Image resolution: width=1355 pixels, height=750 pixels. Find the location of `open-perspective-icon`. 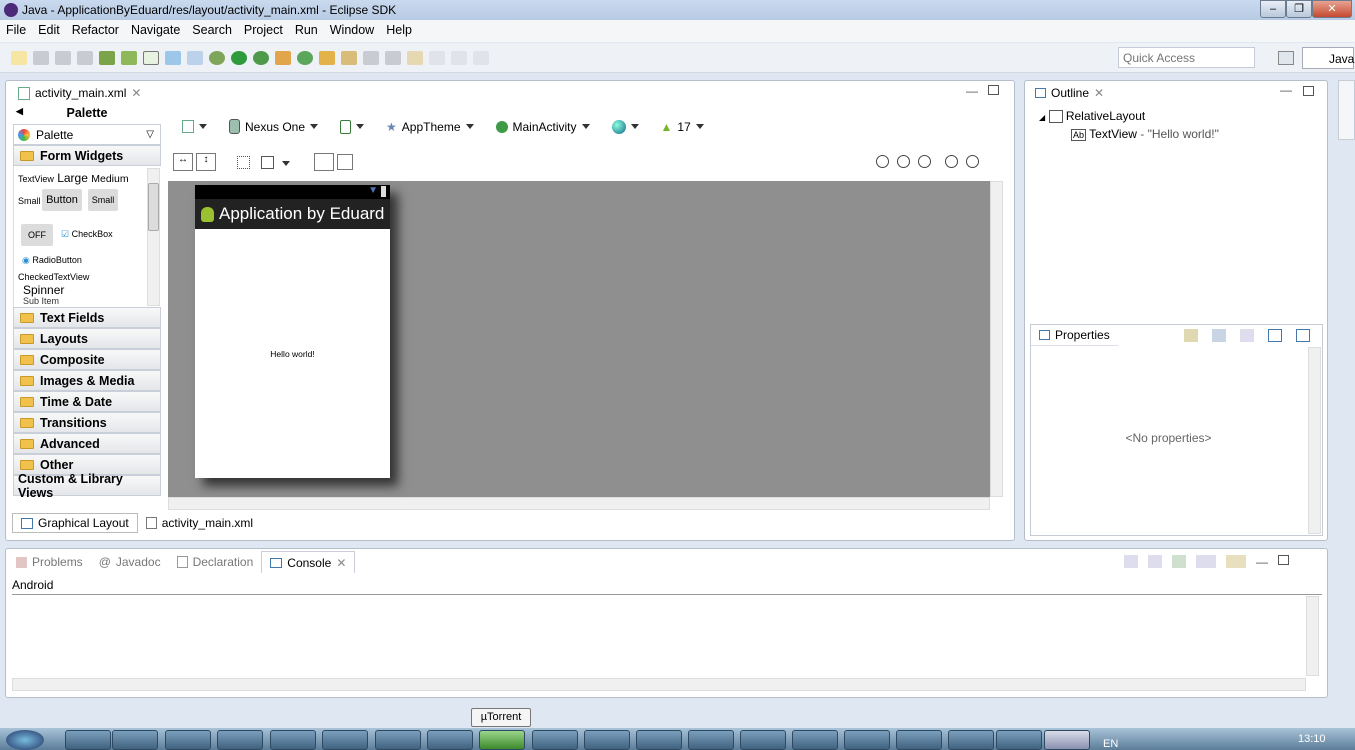

open-perspective-icon is located at coordinates (1286, 58).